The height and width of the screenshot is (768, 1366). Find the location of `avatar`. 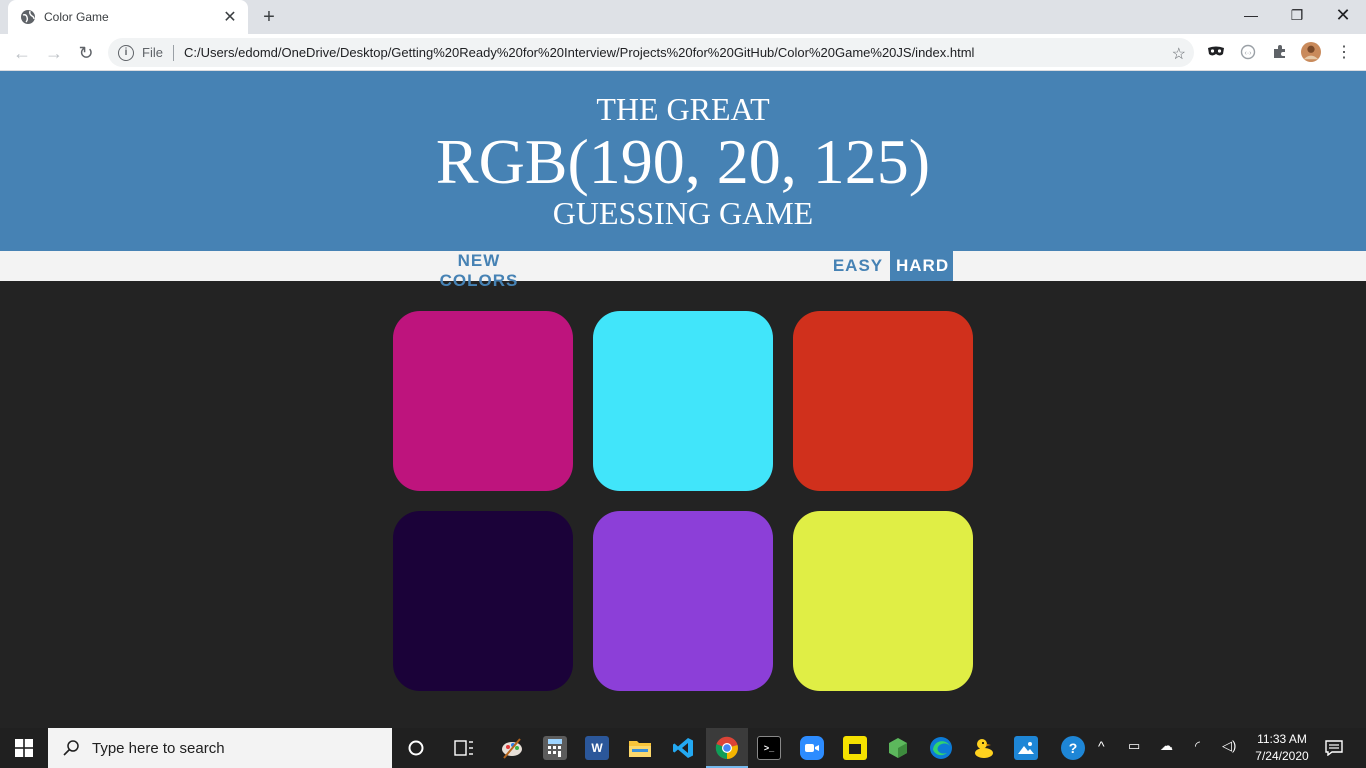

avatar is located at coordinates (1311, 52).